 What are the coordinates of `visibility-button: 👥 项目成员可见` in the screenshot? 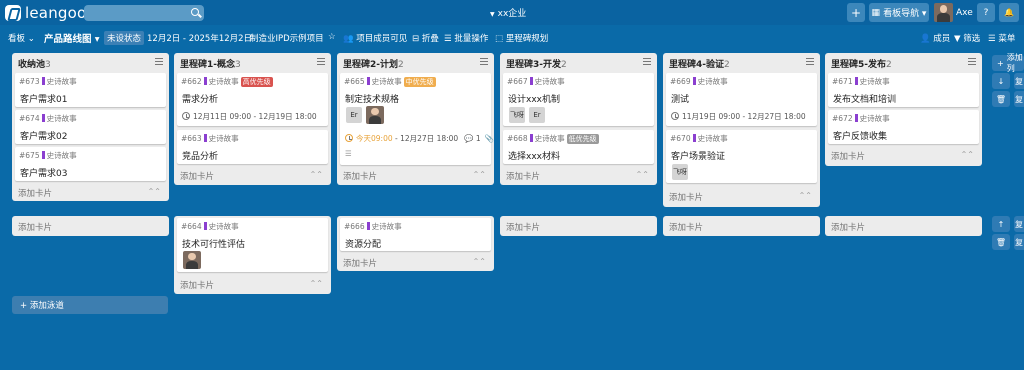 It's located at (375, 38).